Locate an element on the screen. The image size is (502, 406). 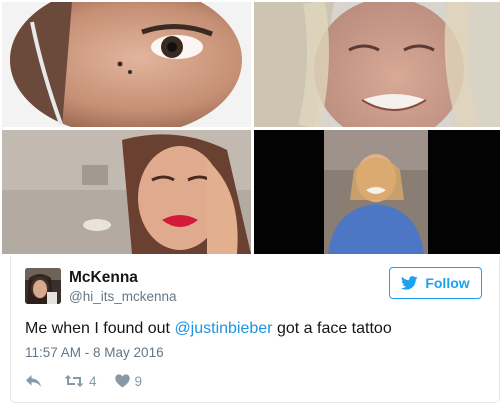
retweet-icon is located at coordinates (74, 381).